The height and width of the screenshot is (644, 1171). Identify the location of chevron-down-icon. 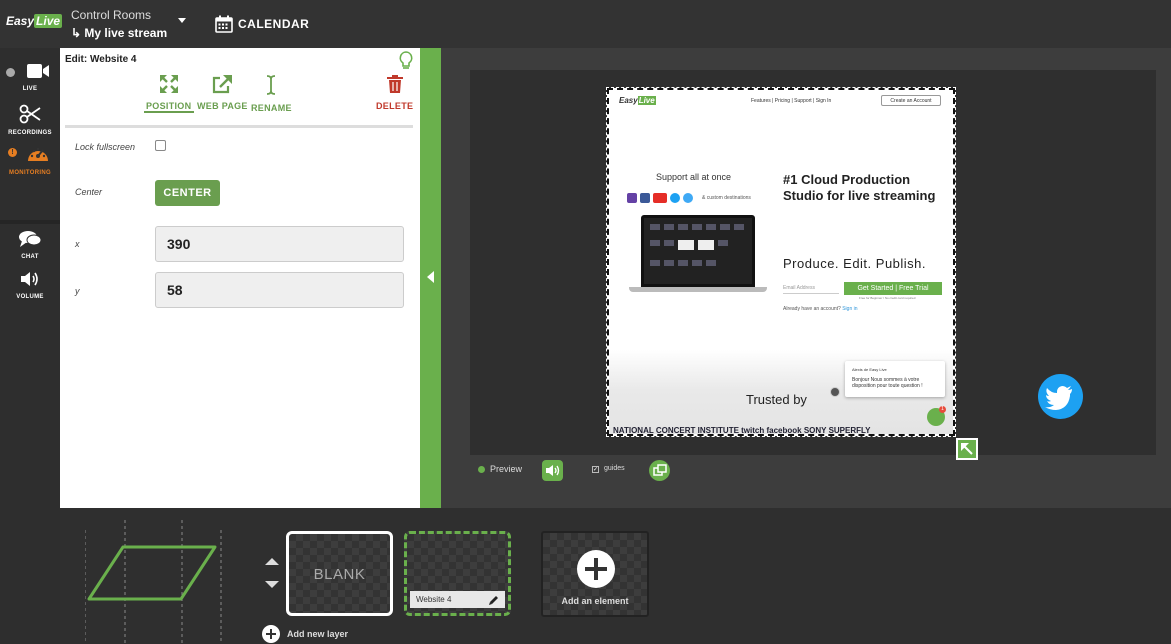
(182, 20).